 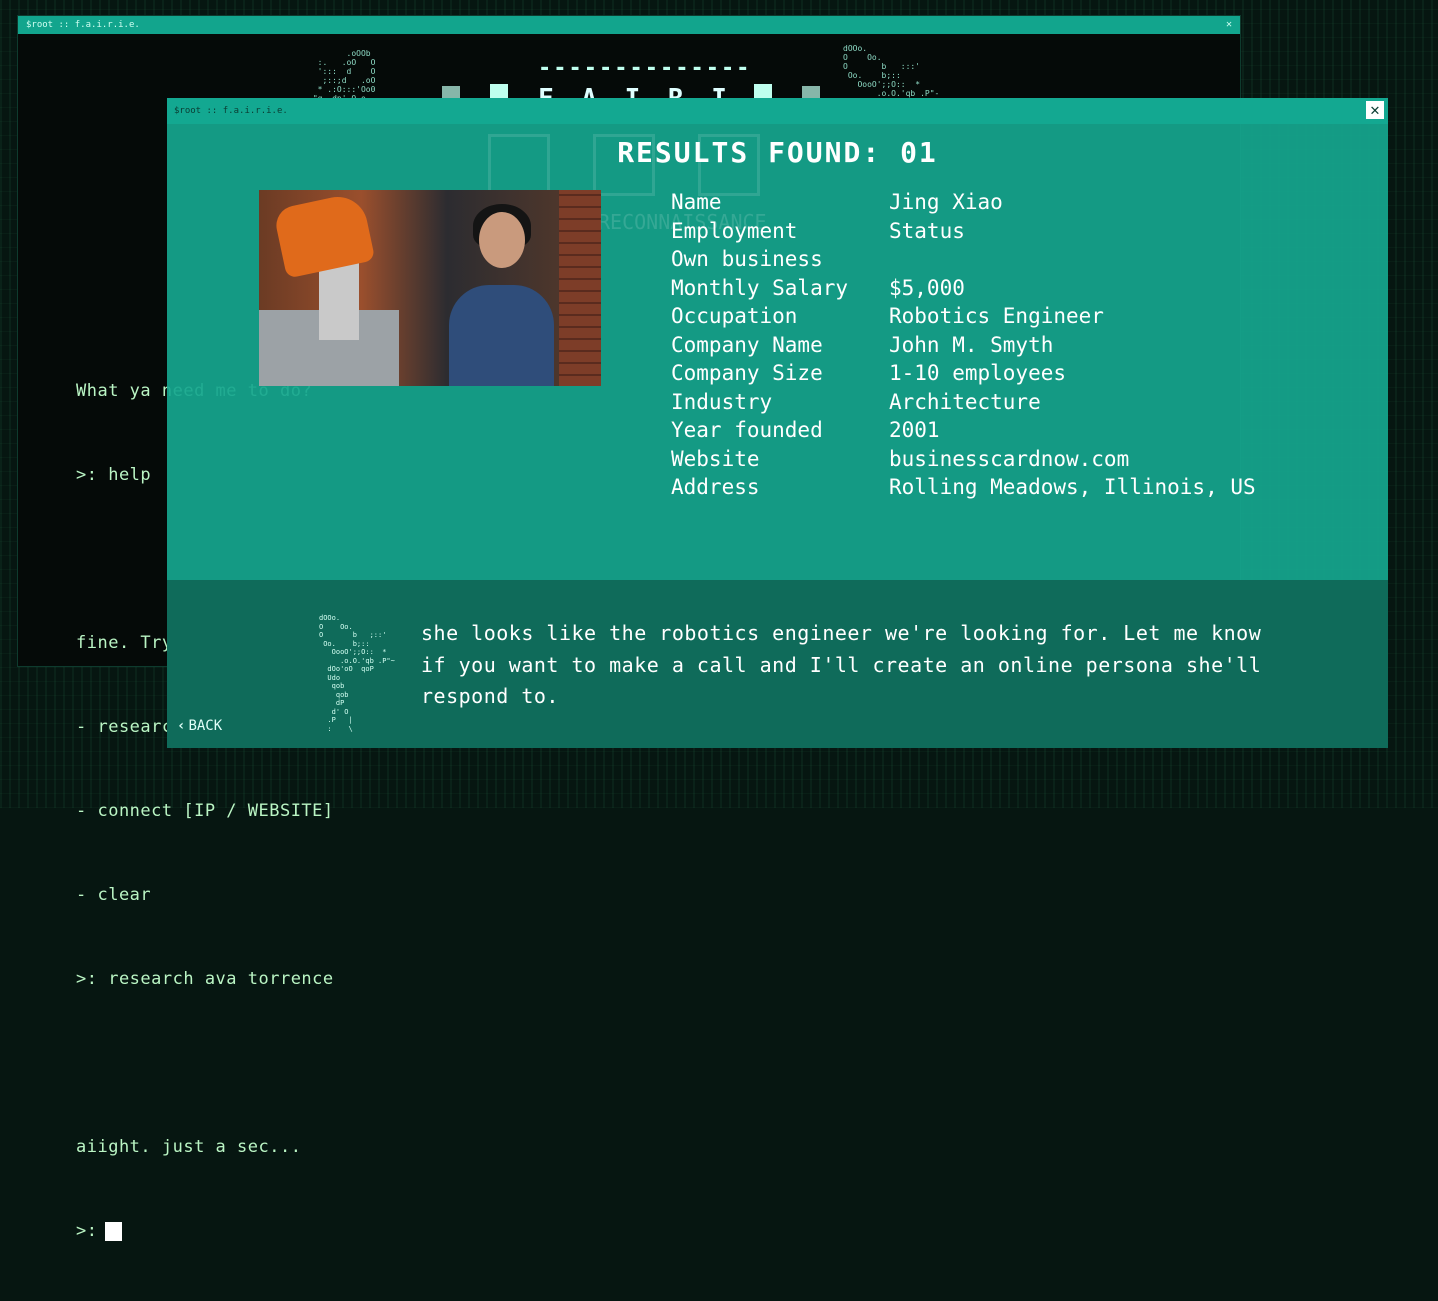 What do you see at coordinates (747, 344) in the screenshot?
I see `info-label: Company Name` at bounding box center [747, 344].